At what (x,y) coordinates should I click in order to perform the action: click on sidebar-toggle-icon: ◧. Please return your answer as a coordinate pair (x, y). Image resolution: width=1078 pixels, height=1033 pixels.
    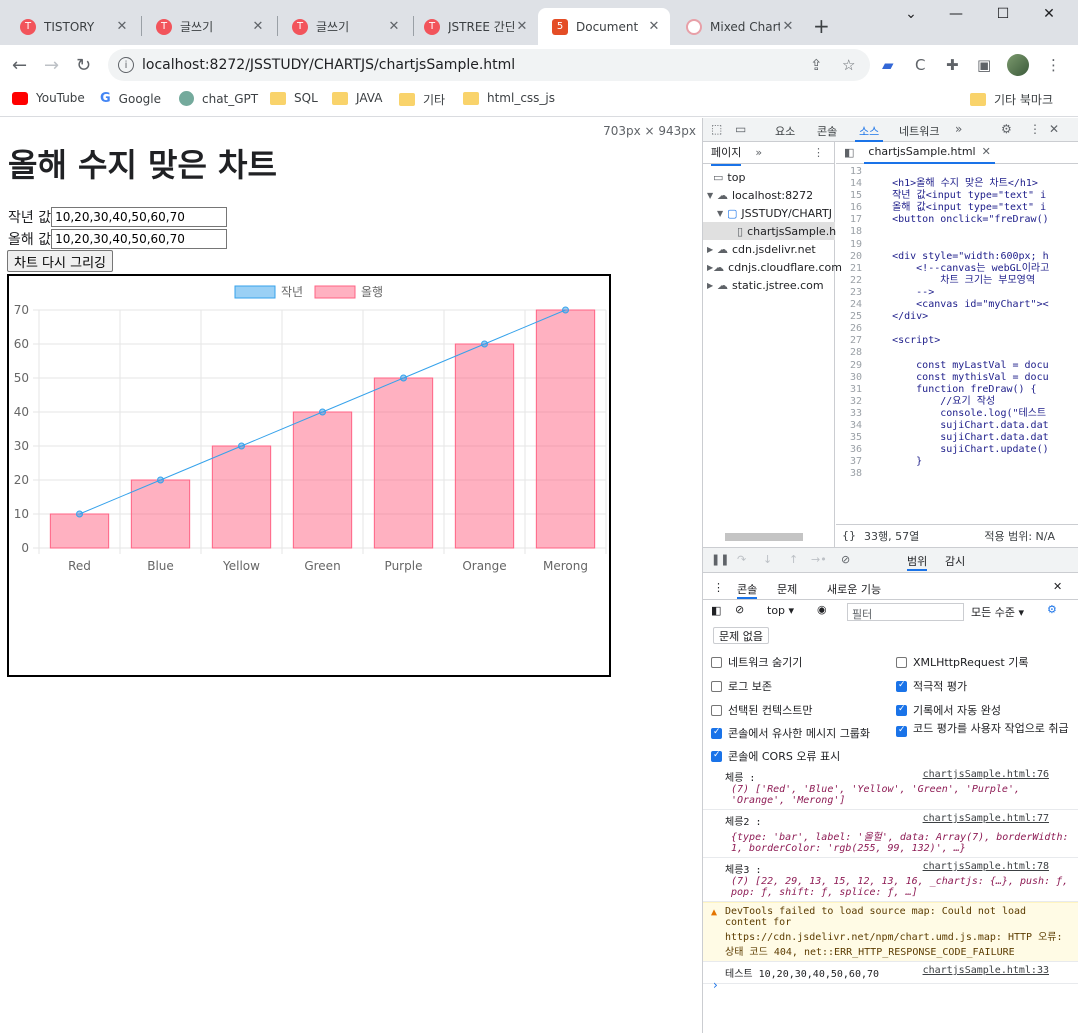
    Looking at the image, I should click on (716, 610).